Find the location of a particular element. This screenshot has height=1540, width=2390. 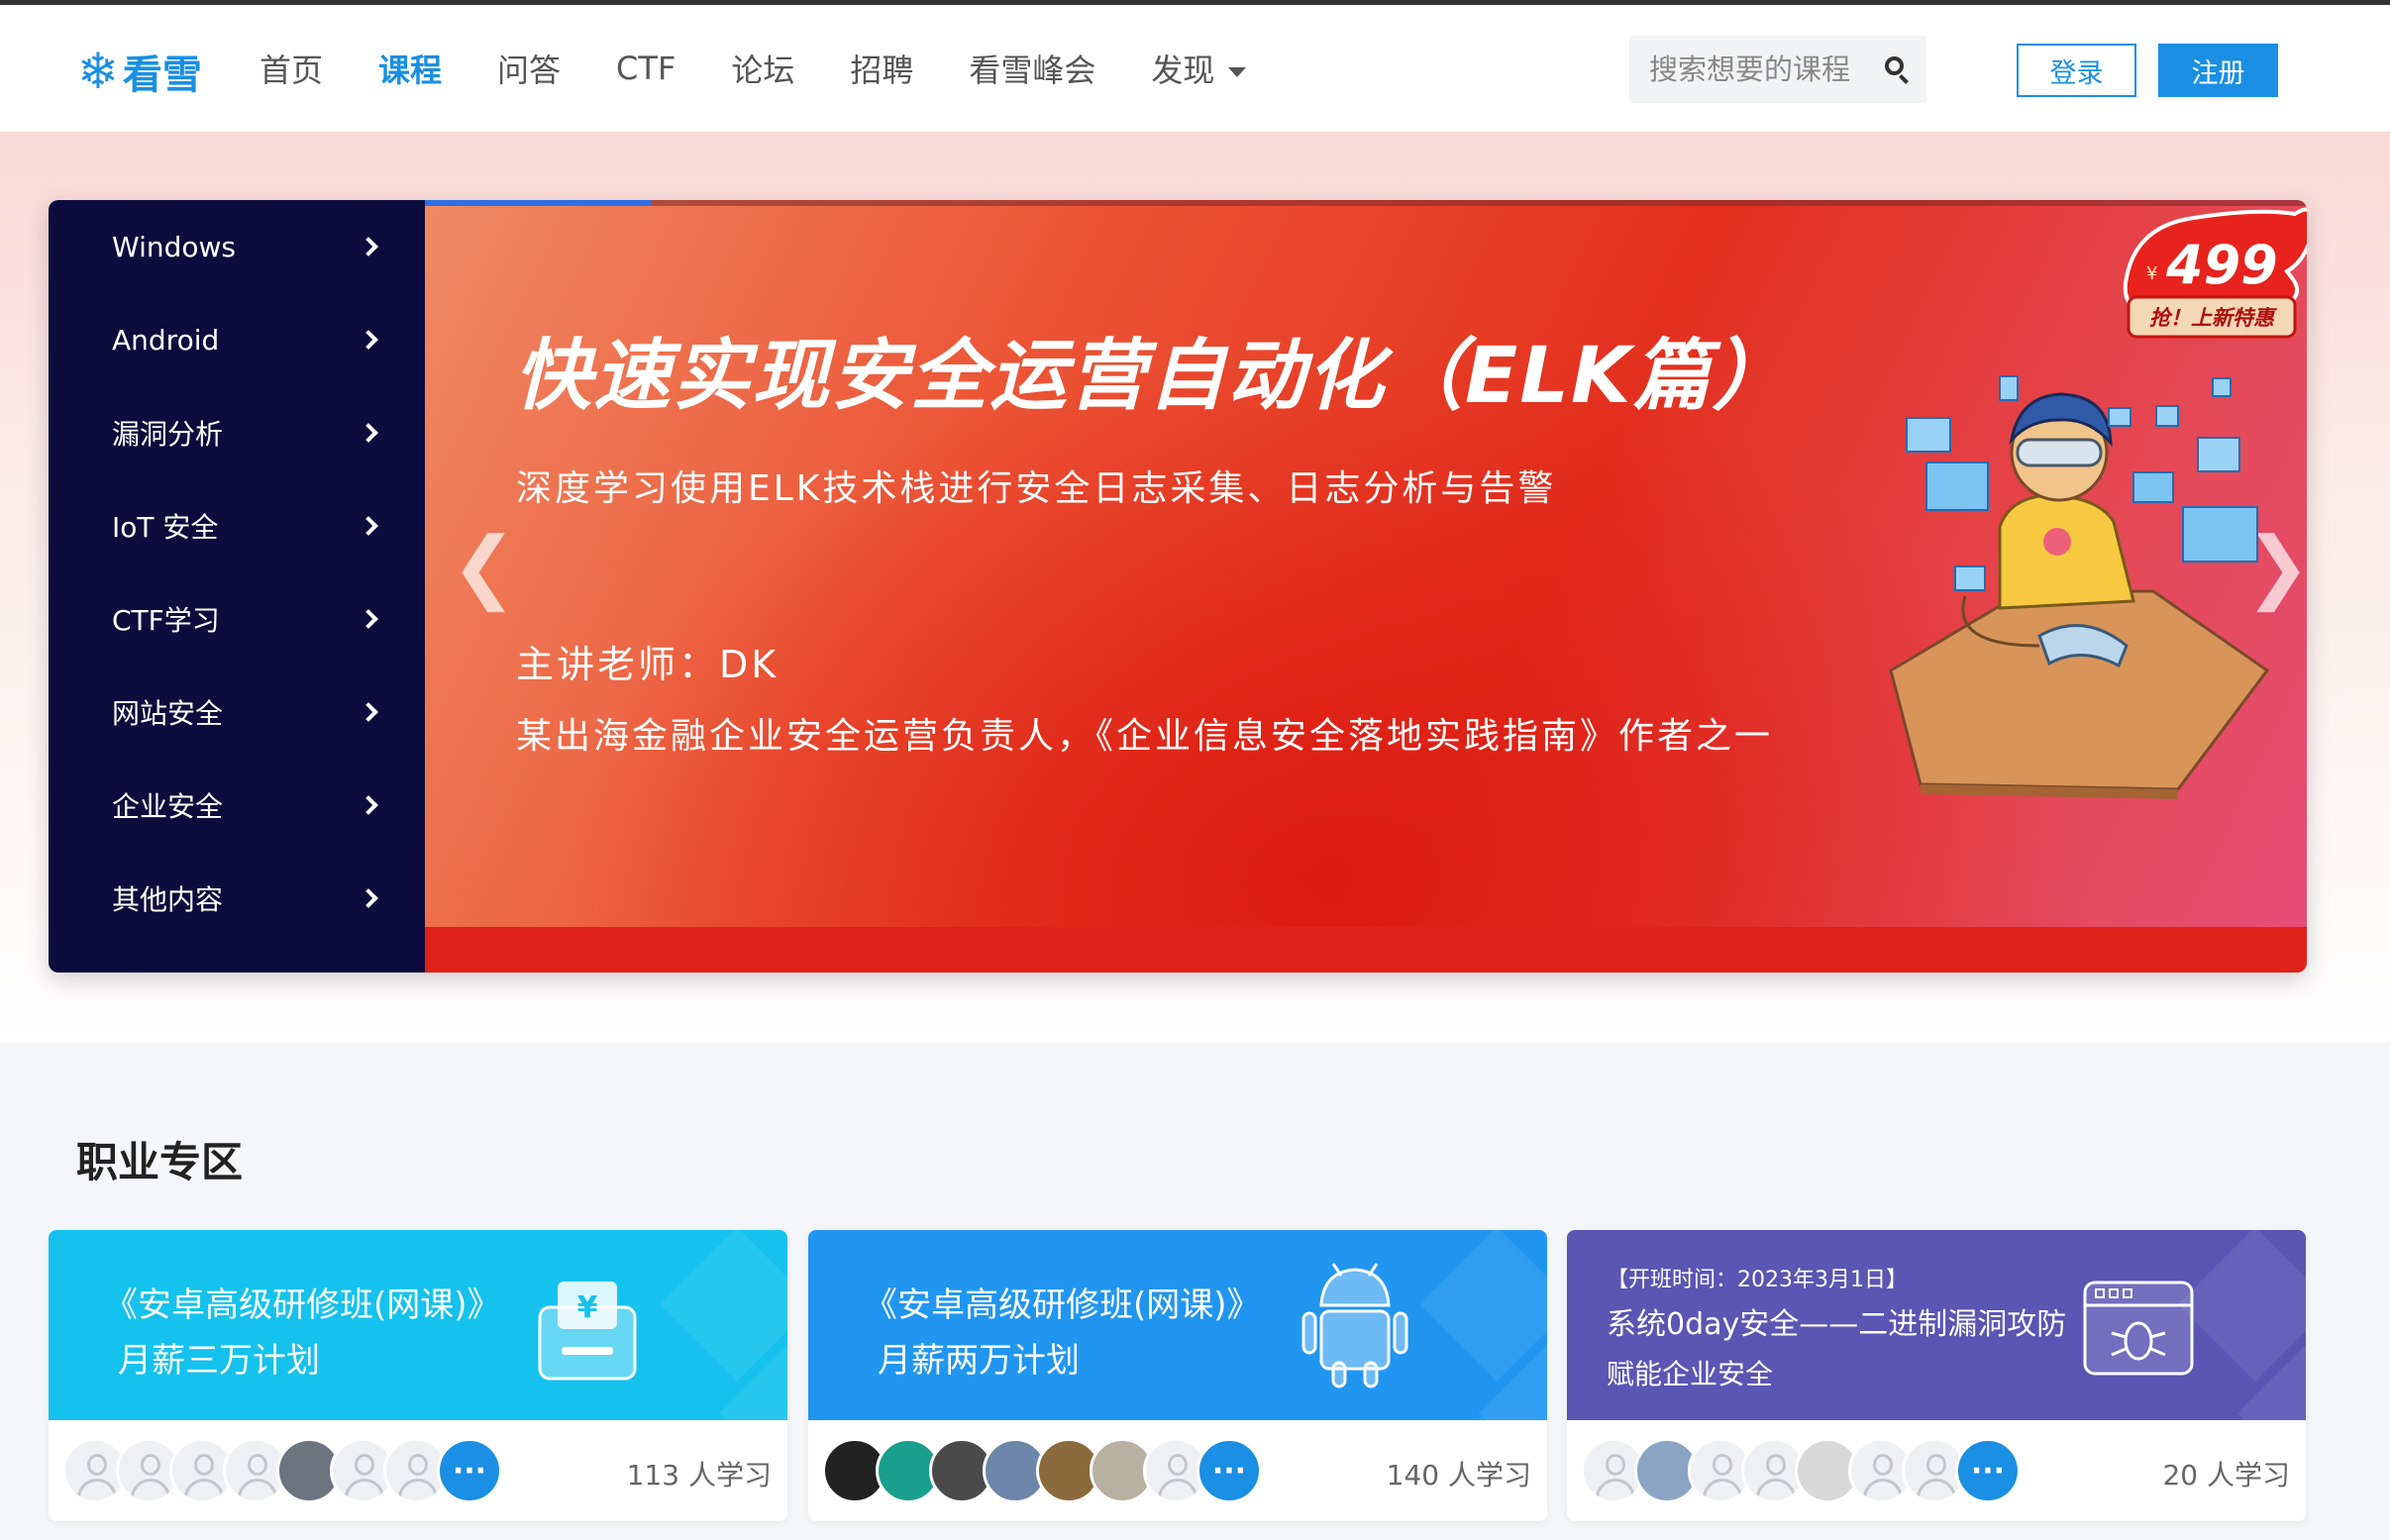

card-footer: ··· 113 人学习 is located at coordinates (418, 1471).